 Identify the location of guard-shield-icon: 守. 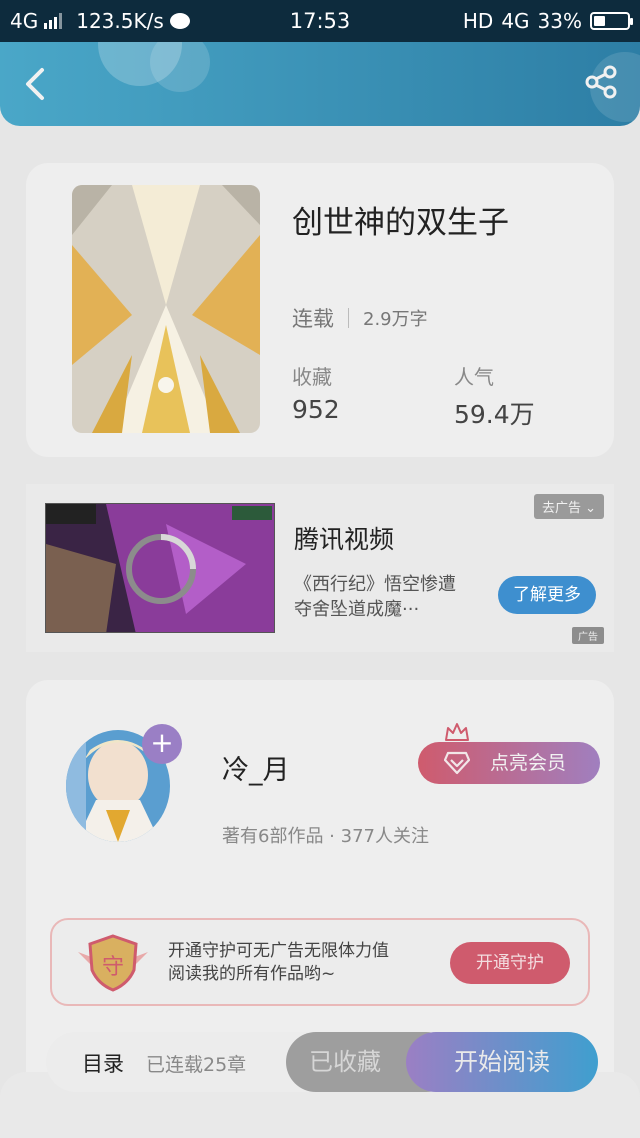
(113, 963).